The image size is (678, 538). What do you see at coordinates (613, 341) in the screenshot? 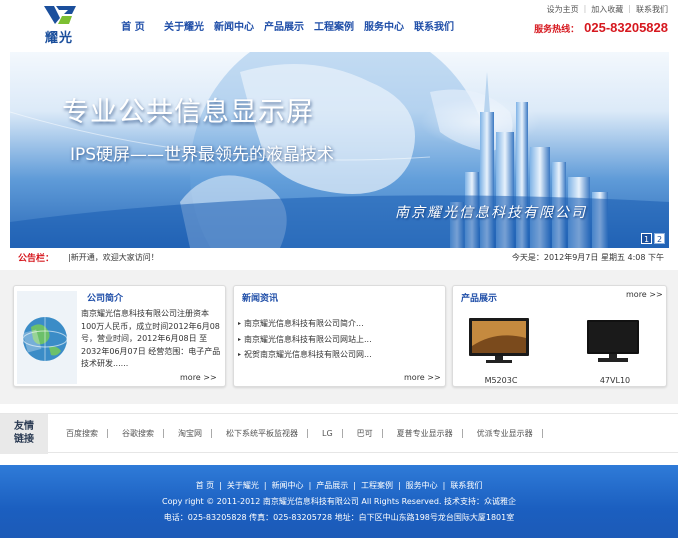
I see `monitor-product-image` at bounding box center [613, 341].